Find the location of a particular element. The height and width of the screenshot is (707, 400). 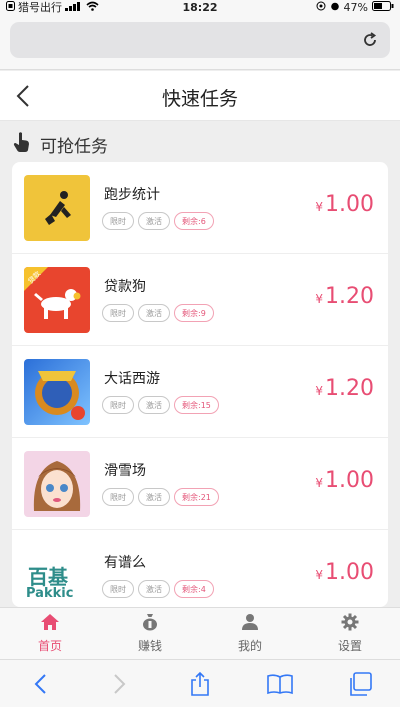

task-item-westward-journey: 大话西游 限时 激活 剩余:15 ¥1.20 is located at coordinates (200, 392).